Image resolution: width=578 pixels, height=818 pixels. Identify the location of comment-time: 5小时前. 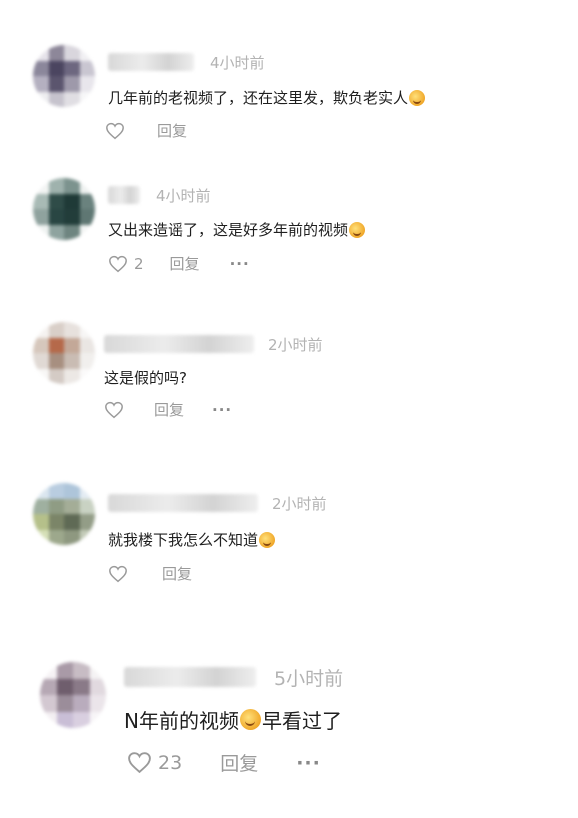
(309, 679).